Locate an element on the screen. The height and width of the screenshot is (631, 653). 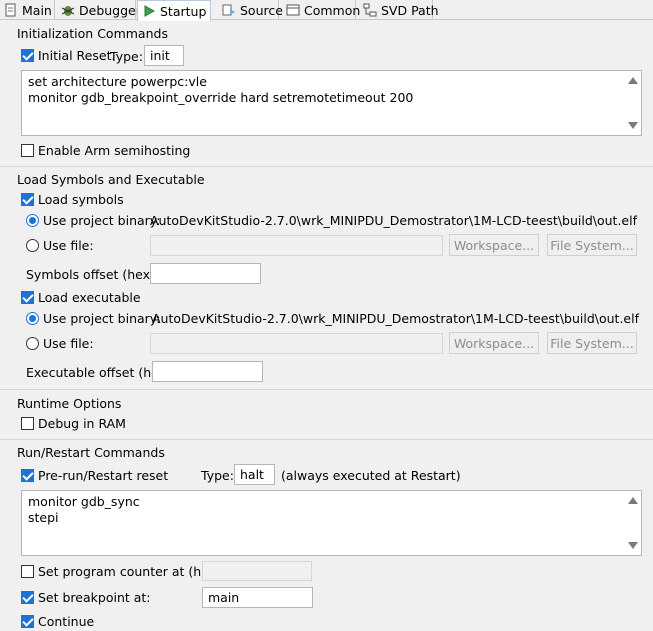
continue-label: Continue is located at coordinates (66, 621).